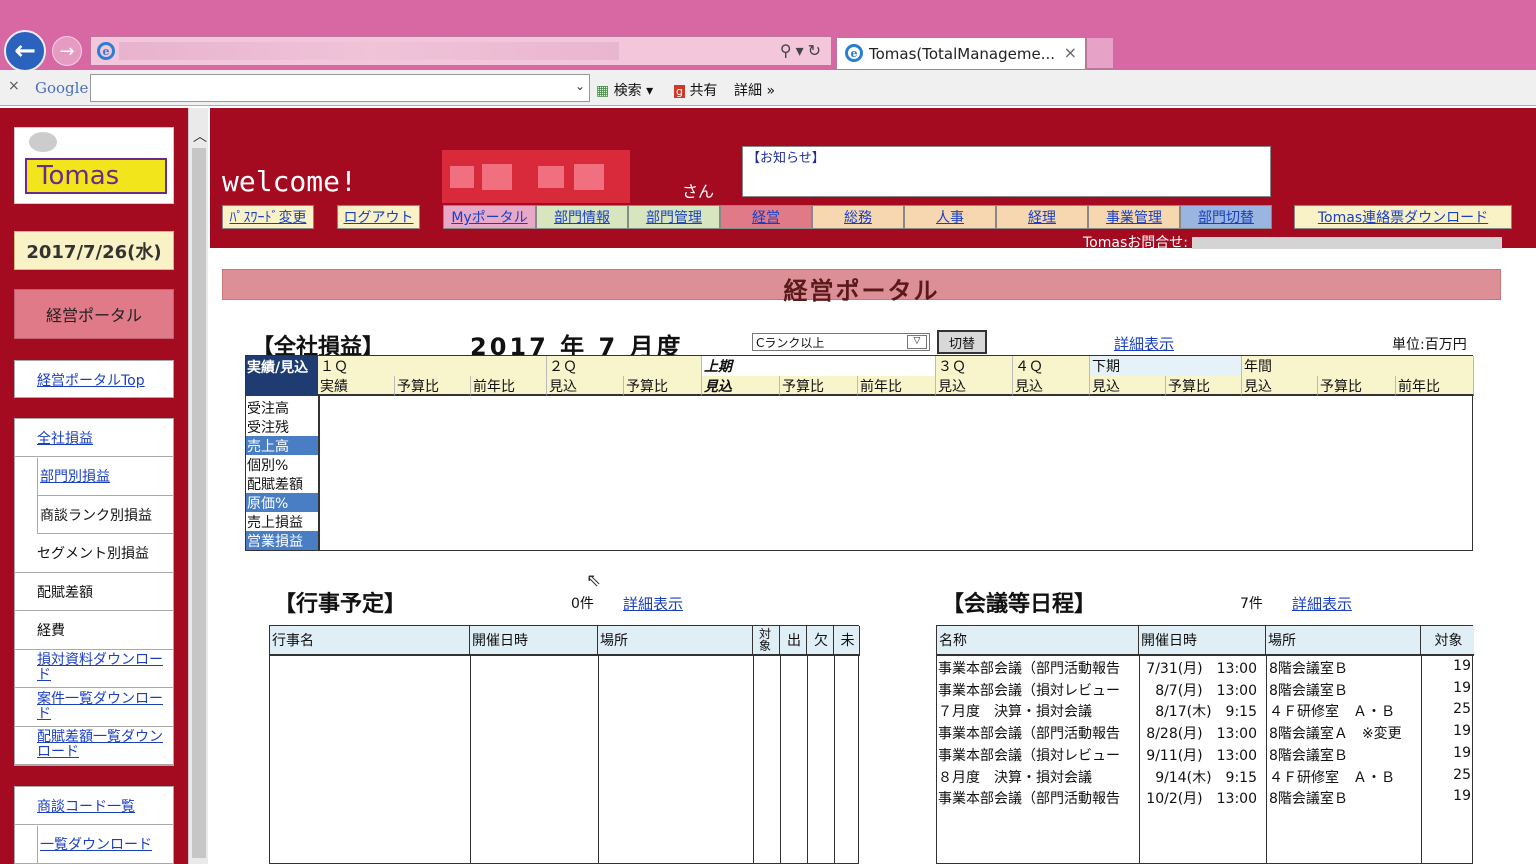 Image resolution: width=1536 pixels, height=864 pixels. I want to click on back-arrow-icon: ←, so click(25, 51).